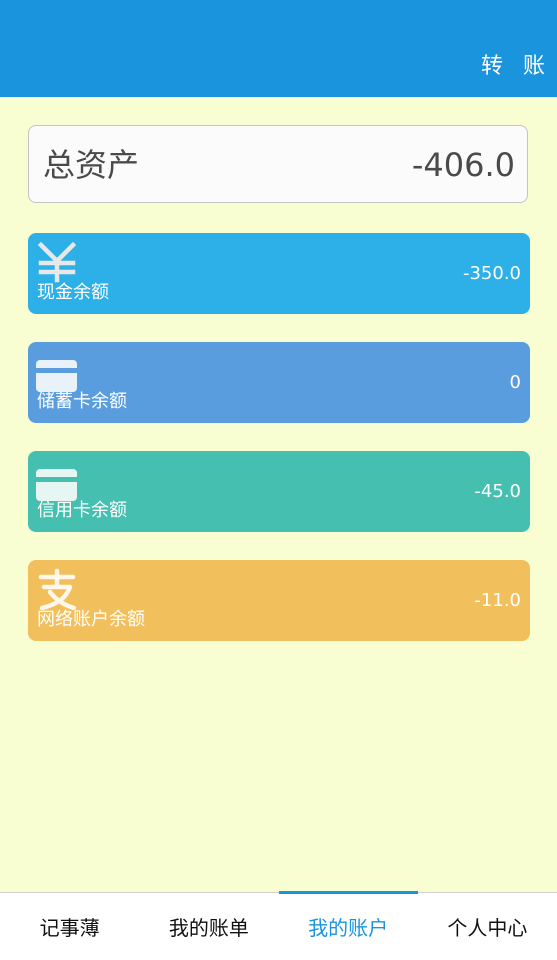 The image size is (557, 960). What do you see at coordinates (519, 67) in the screenshot?
I see `transfer-button: 转账` at bounding box center [519, 67].